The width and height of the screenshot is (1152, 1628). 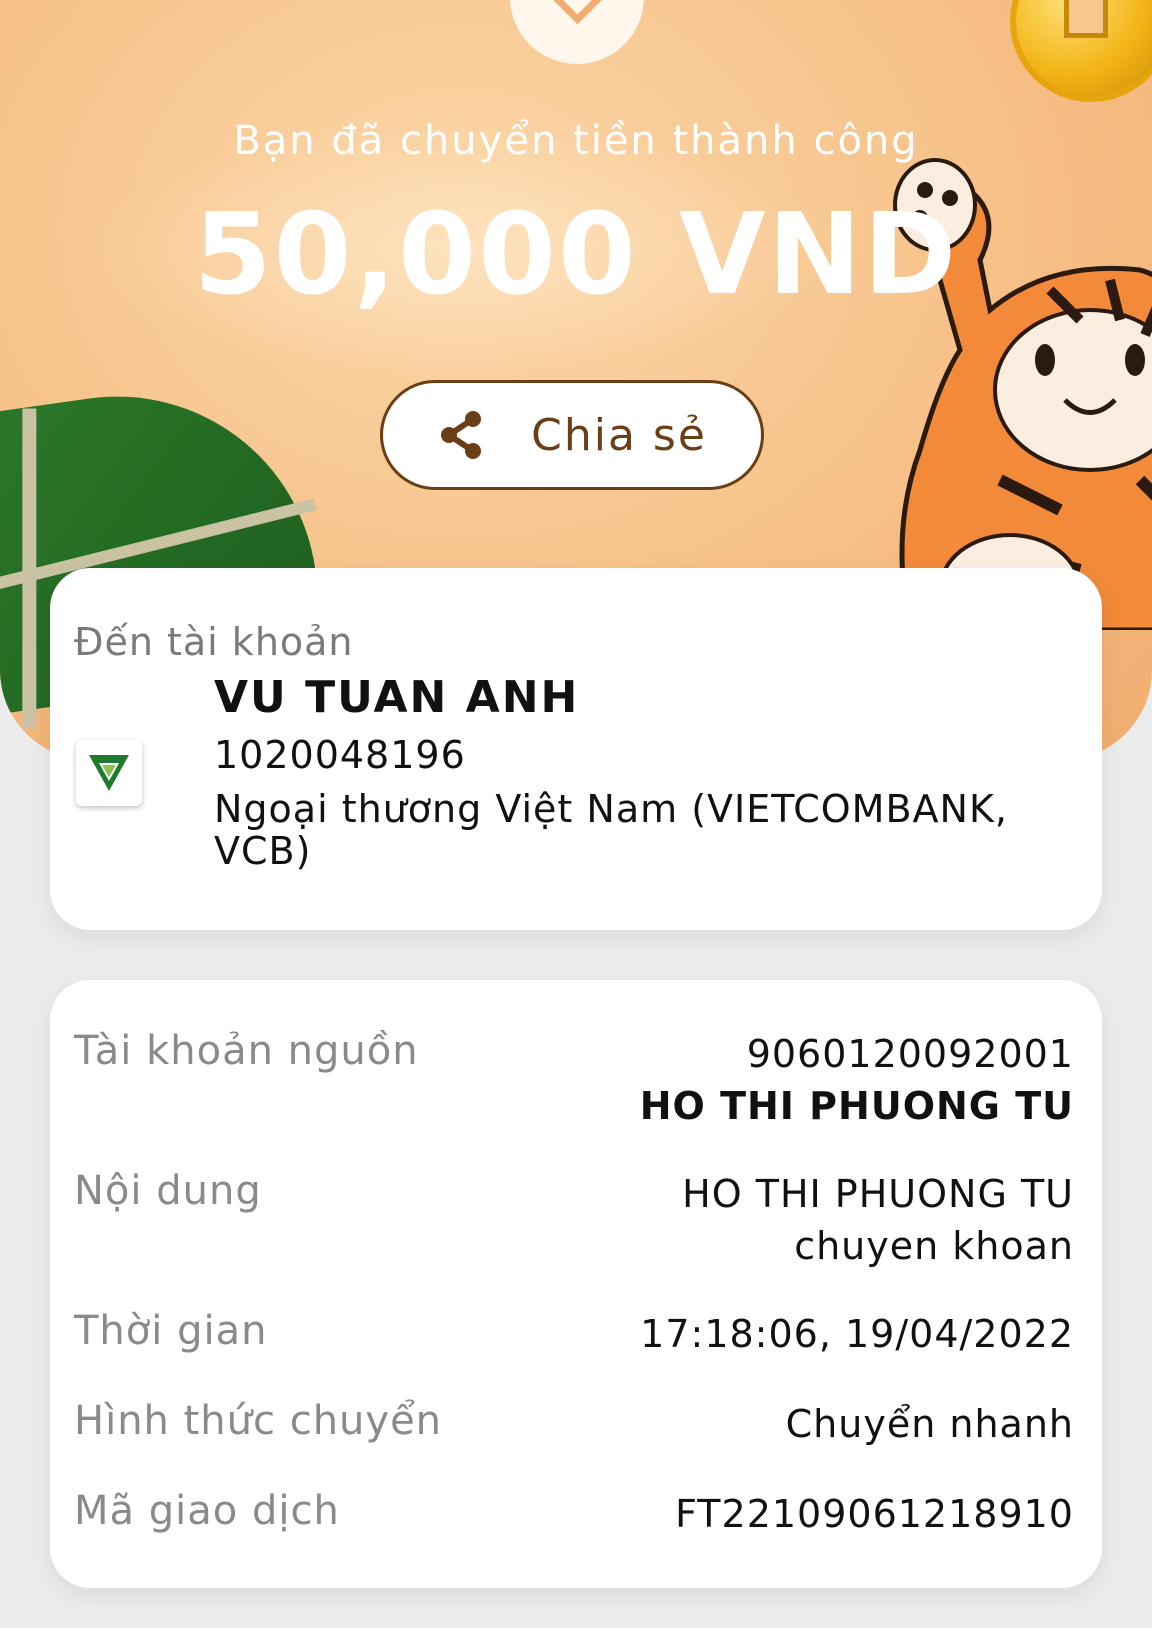 What do you see at coordinates (857, 1334) in the screenshot?
I see `time-value: 17:18:06, 19/04/2022` at bounding box center [857, 1334].